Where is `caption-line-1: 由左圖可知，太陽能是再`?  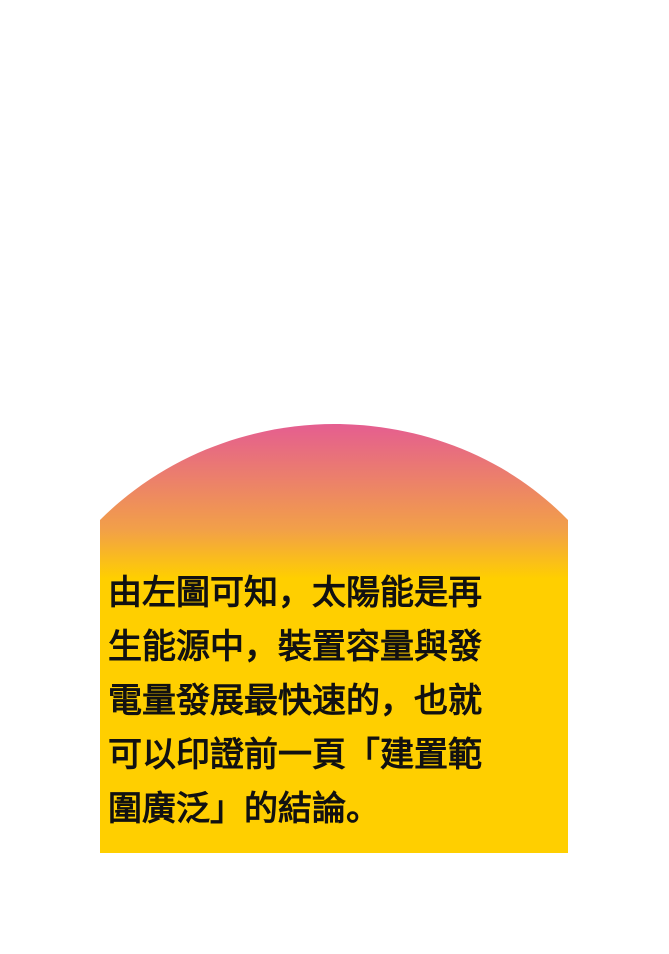
caption-line-1: 由左圖可知，太陽能是再 is located at coordinates (295, 593).